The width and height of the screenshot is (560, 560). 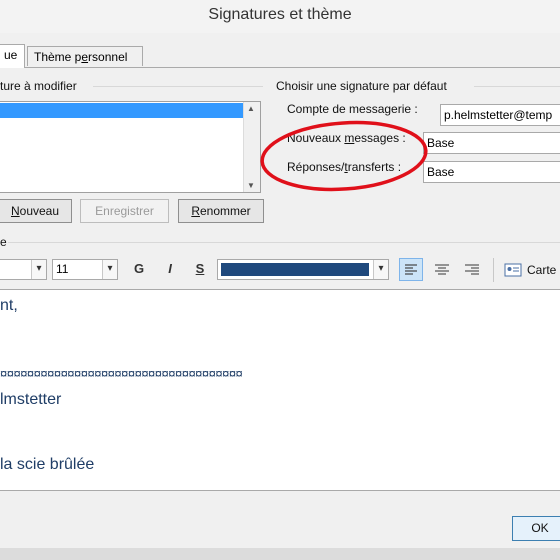 I want to click on rename-button-label-2: enommer, so click(x=225, y=211).